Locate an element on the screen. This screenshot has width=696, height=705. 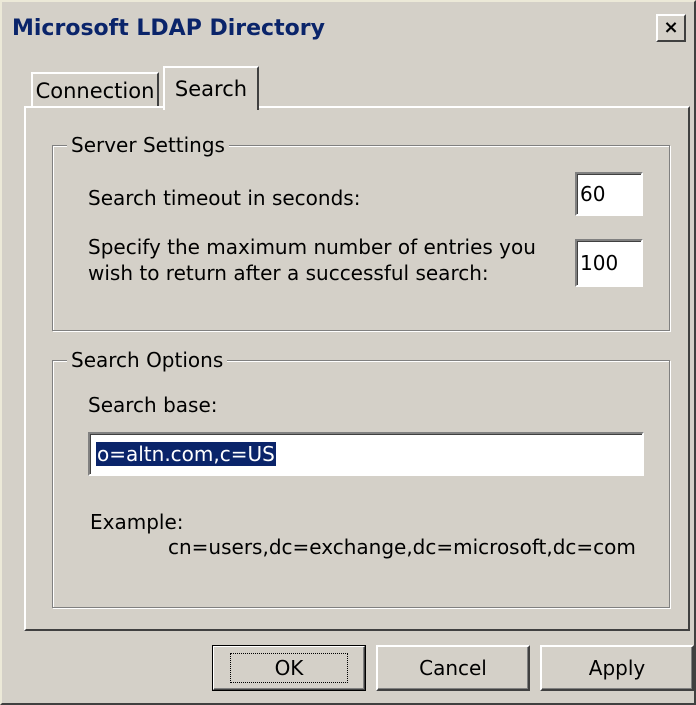
title-bar: Microsoft LDAP Directory × is located at coordinates (348, 29).